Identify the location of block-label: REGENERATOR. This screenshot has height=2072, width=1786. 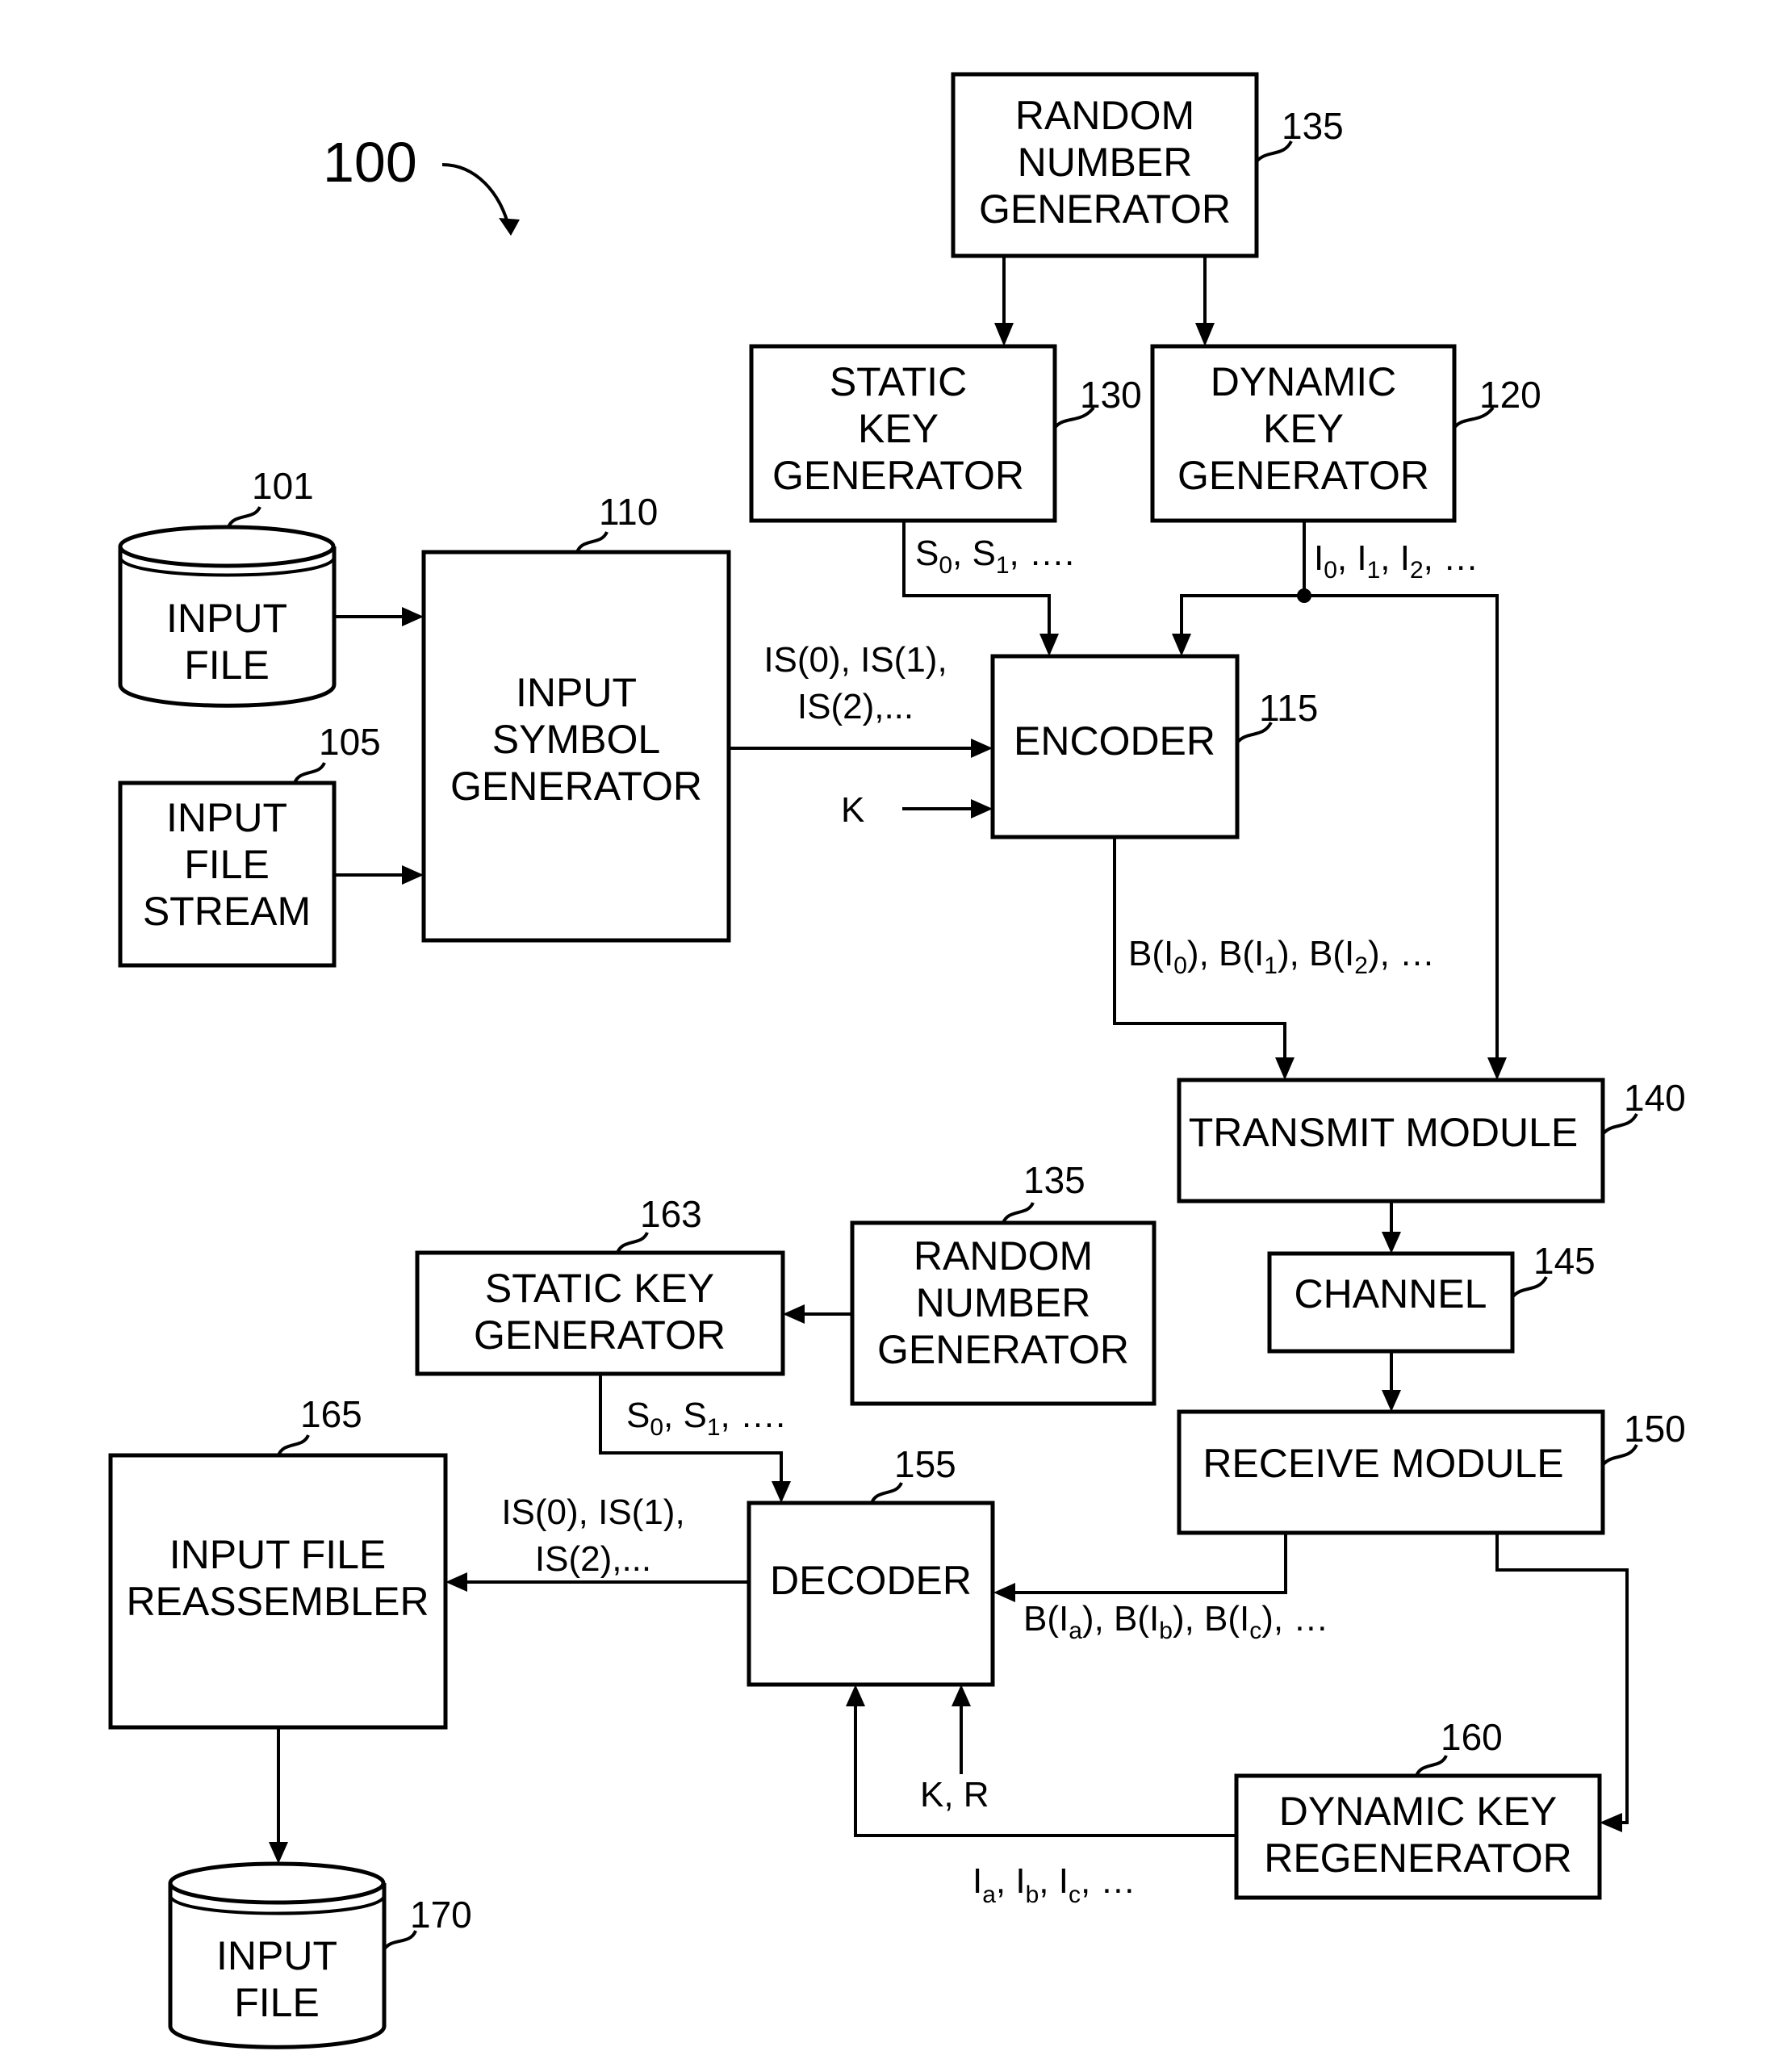
(1418, 1858).